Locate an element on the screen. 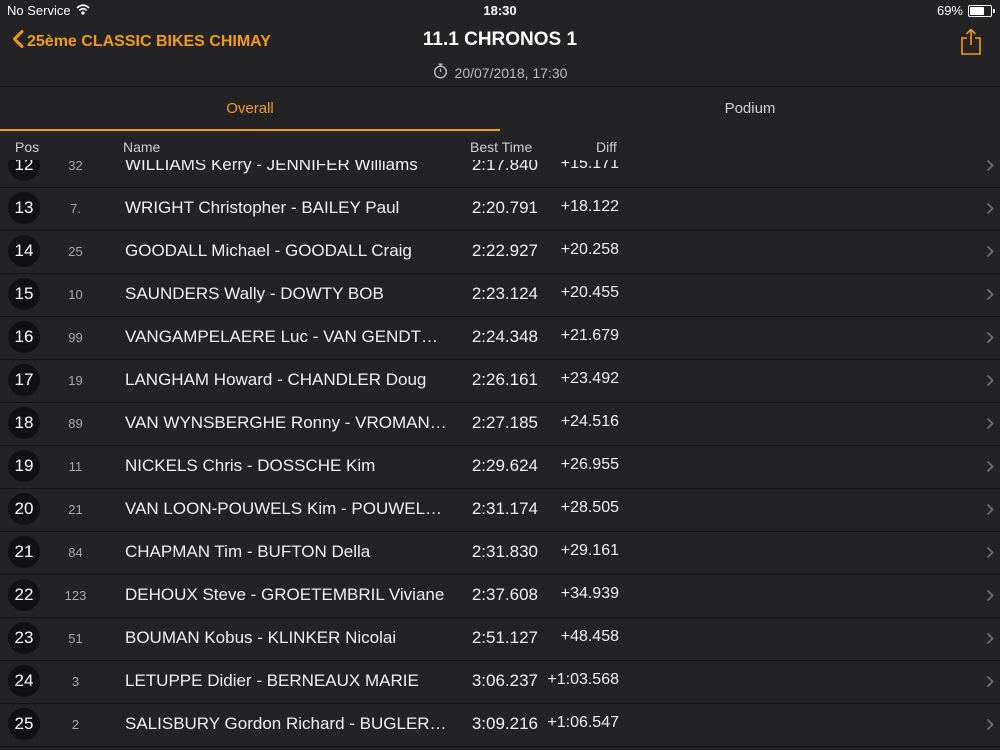  best-time: 3:09.216 is located at coordinates (504, 723).